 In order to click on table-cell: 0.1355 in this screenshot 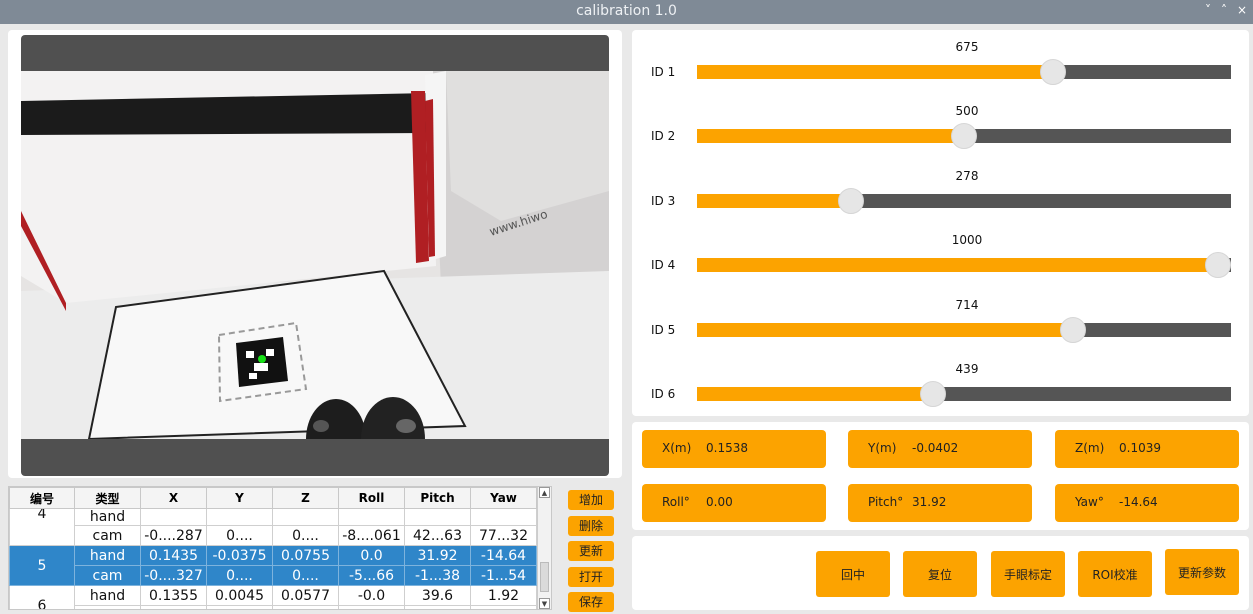, I will do `click(173, 595)`.